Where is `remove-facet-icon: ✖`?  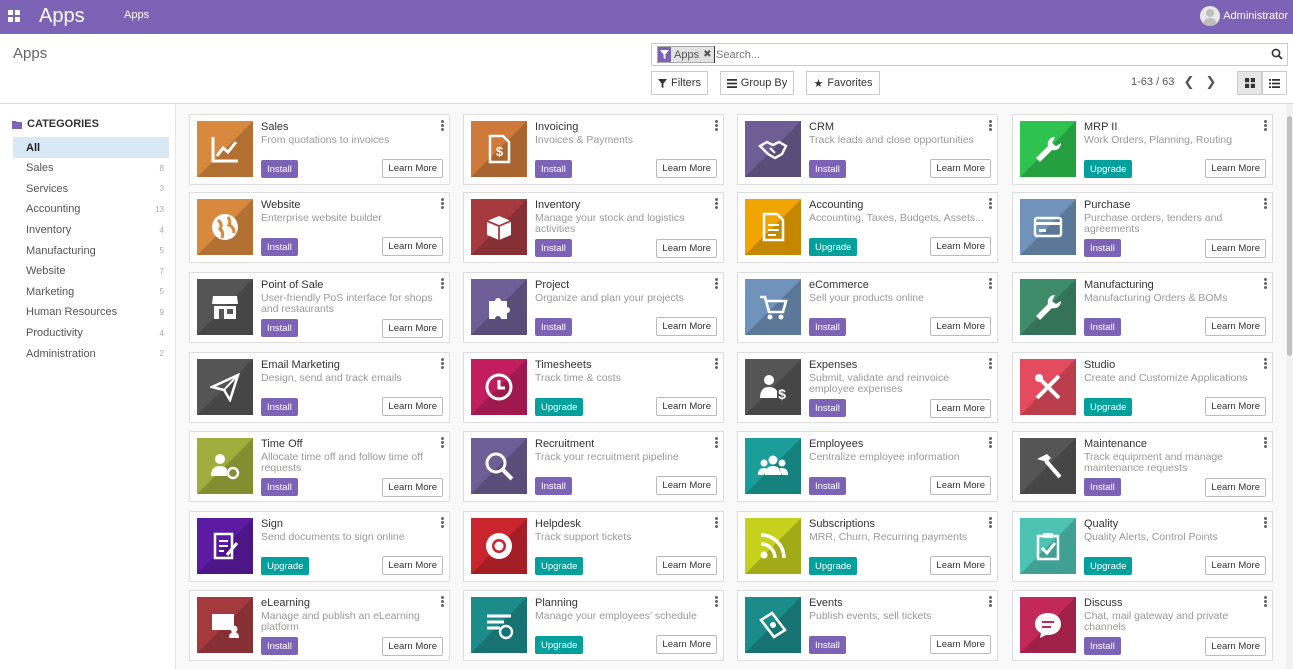 remove-facet-icon: ✖ is located at coordinates (708, 54).